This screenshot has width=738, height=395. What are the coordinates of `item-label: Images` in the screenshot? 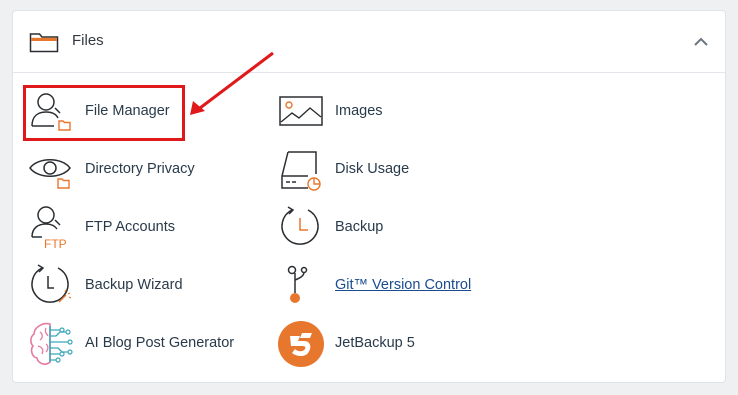 It's located at (359, 111).